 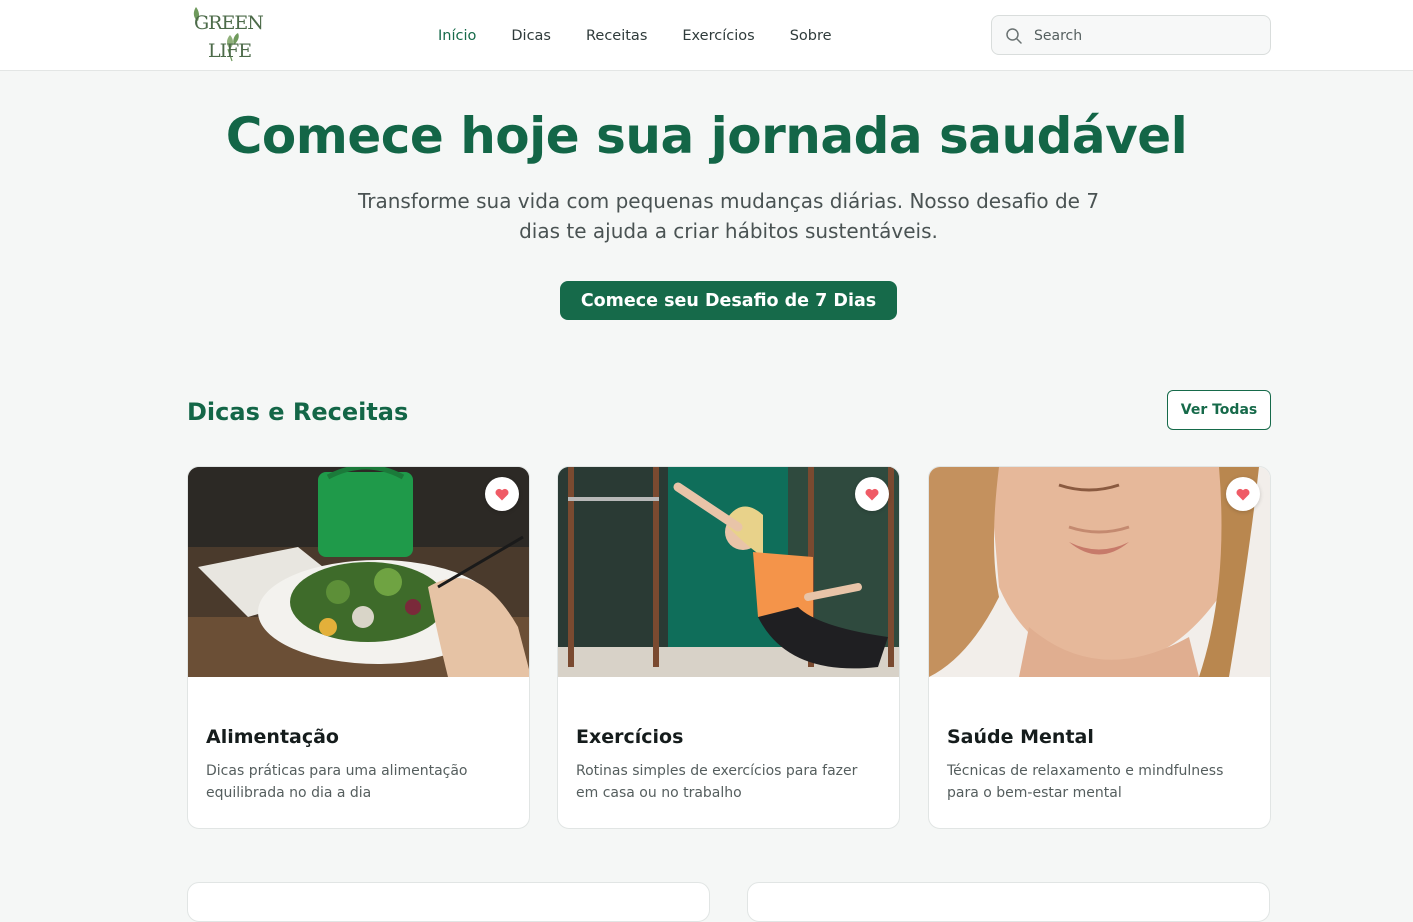 What do you see at coordinates (298, 412) in the screenshot?
I see `section-title: Dicas e Receitas` at bounding box center [298, 412].